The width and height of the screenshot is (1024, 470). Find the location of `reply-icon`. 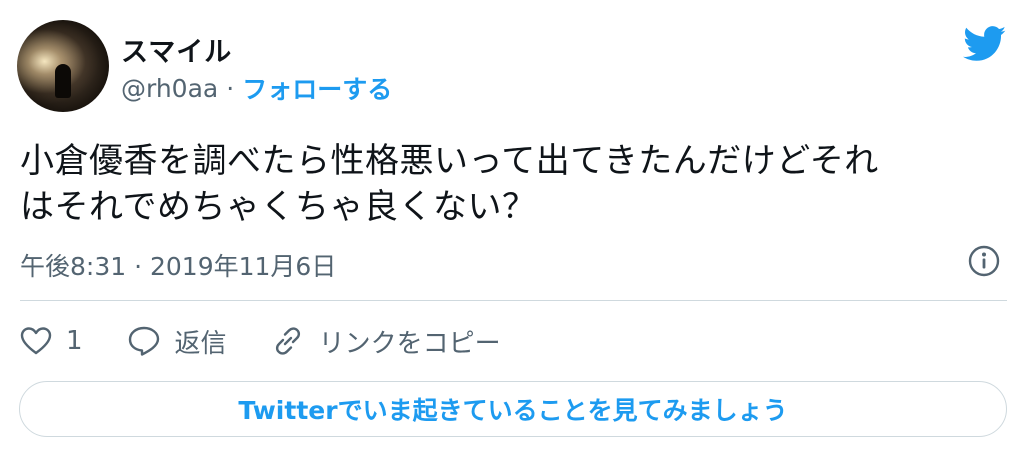

reply-icon is located at coordinates (143, 341).